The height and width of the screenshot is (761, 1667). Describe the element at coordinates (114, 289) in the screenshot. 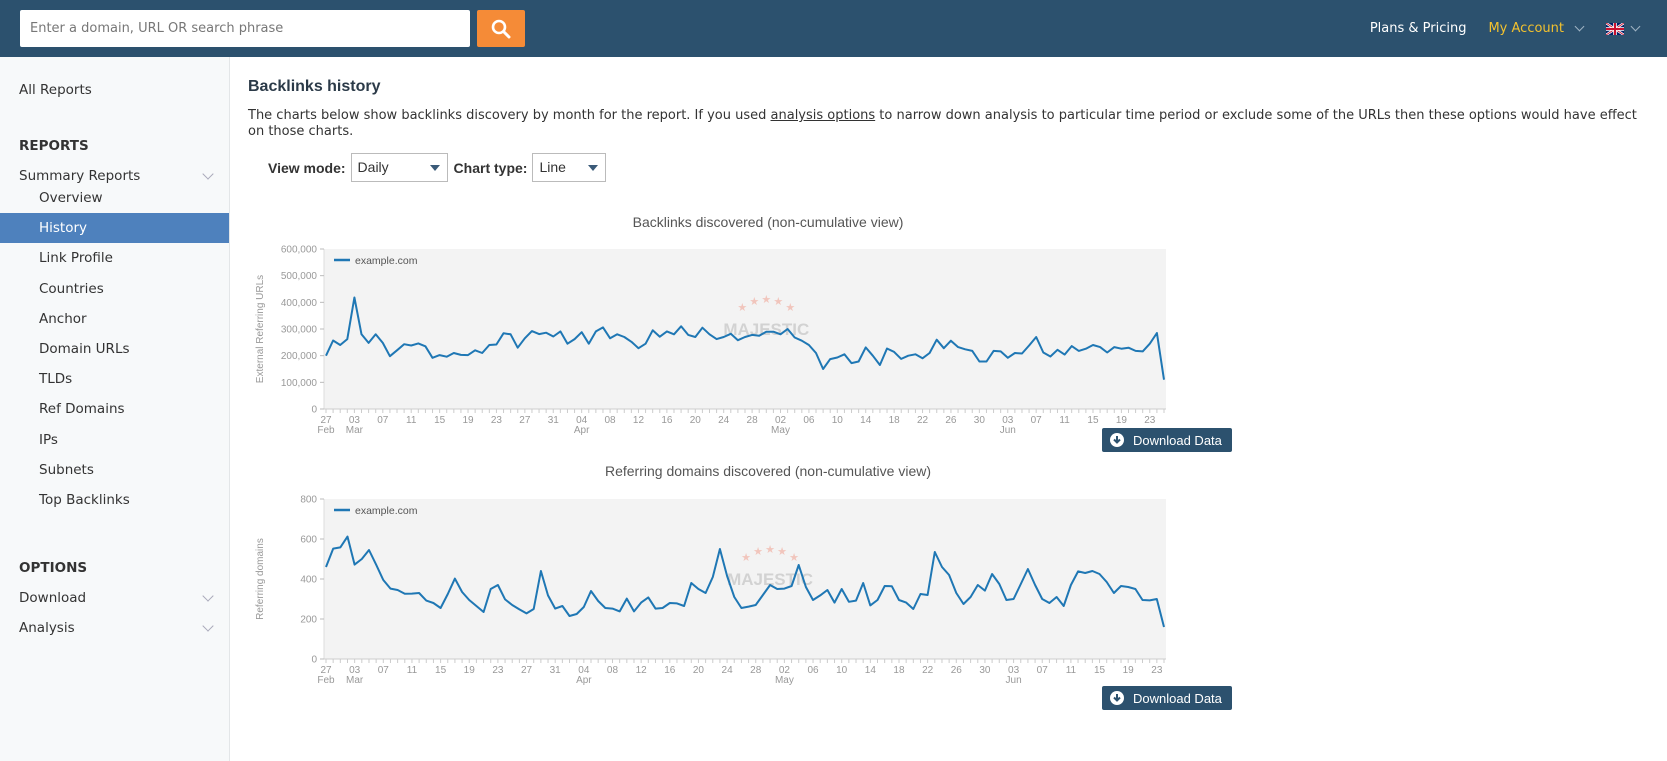

I see `sidebar-item-countries: Countries` at that location.